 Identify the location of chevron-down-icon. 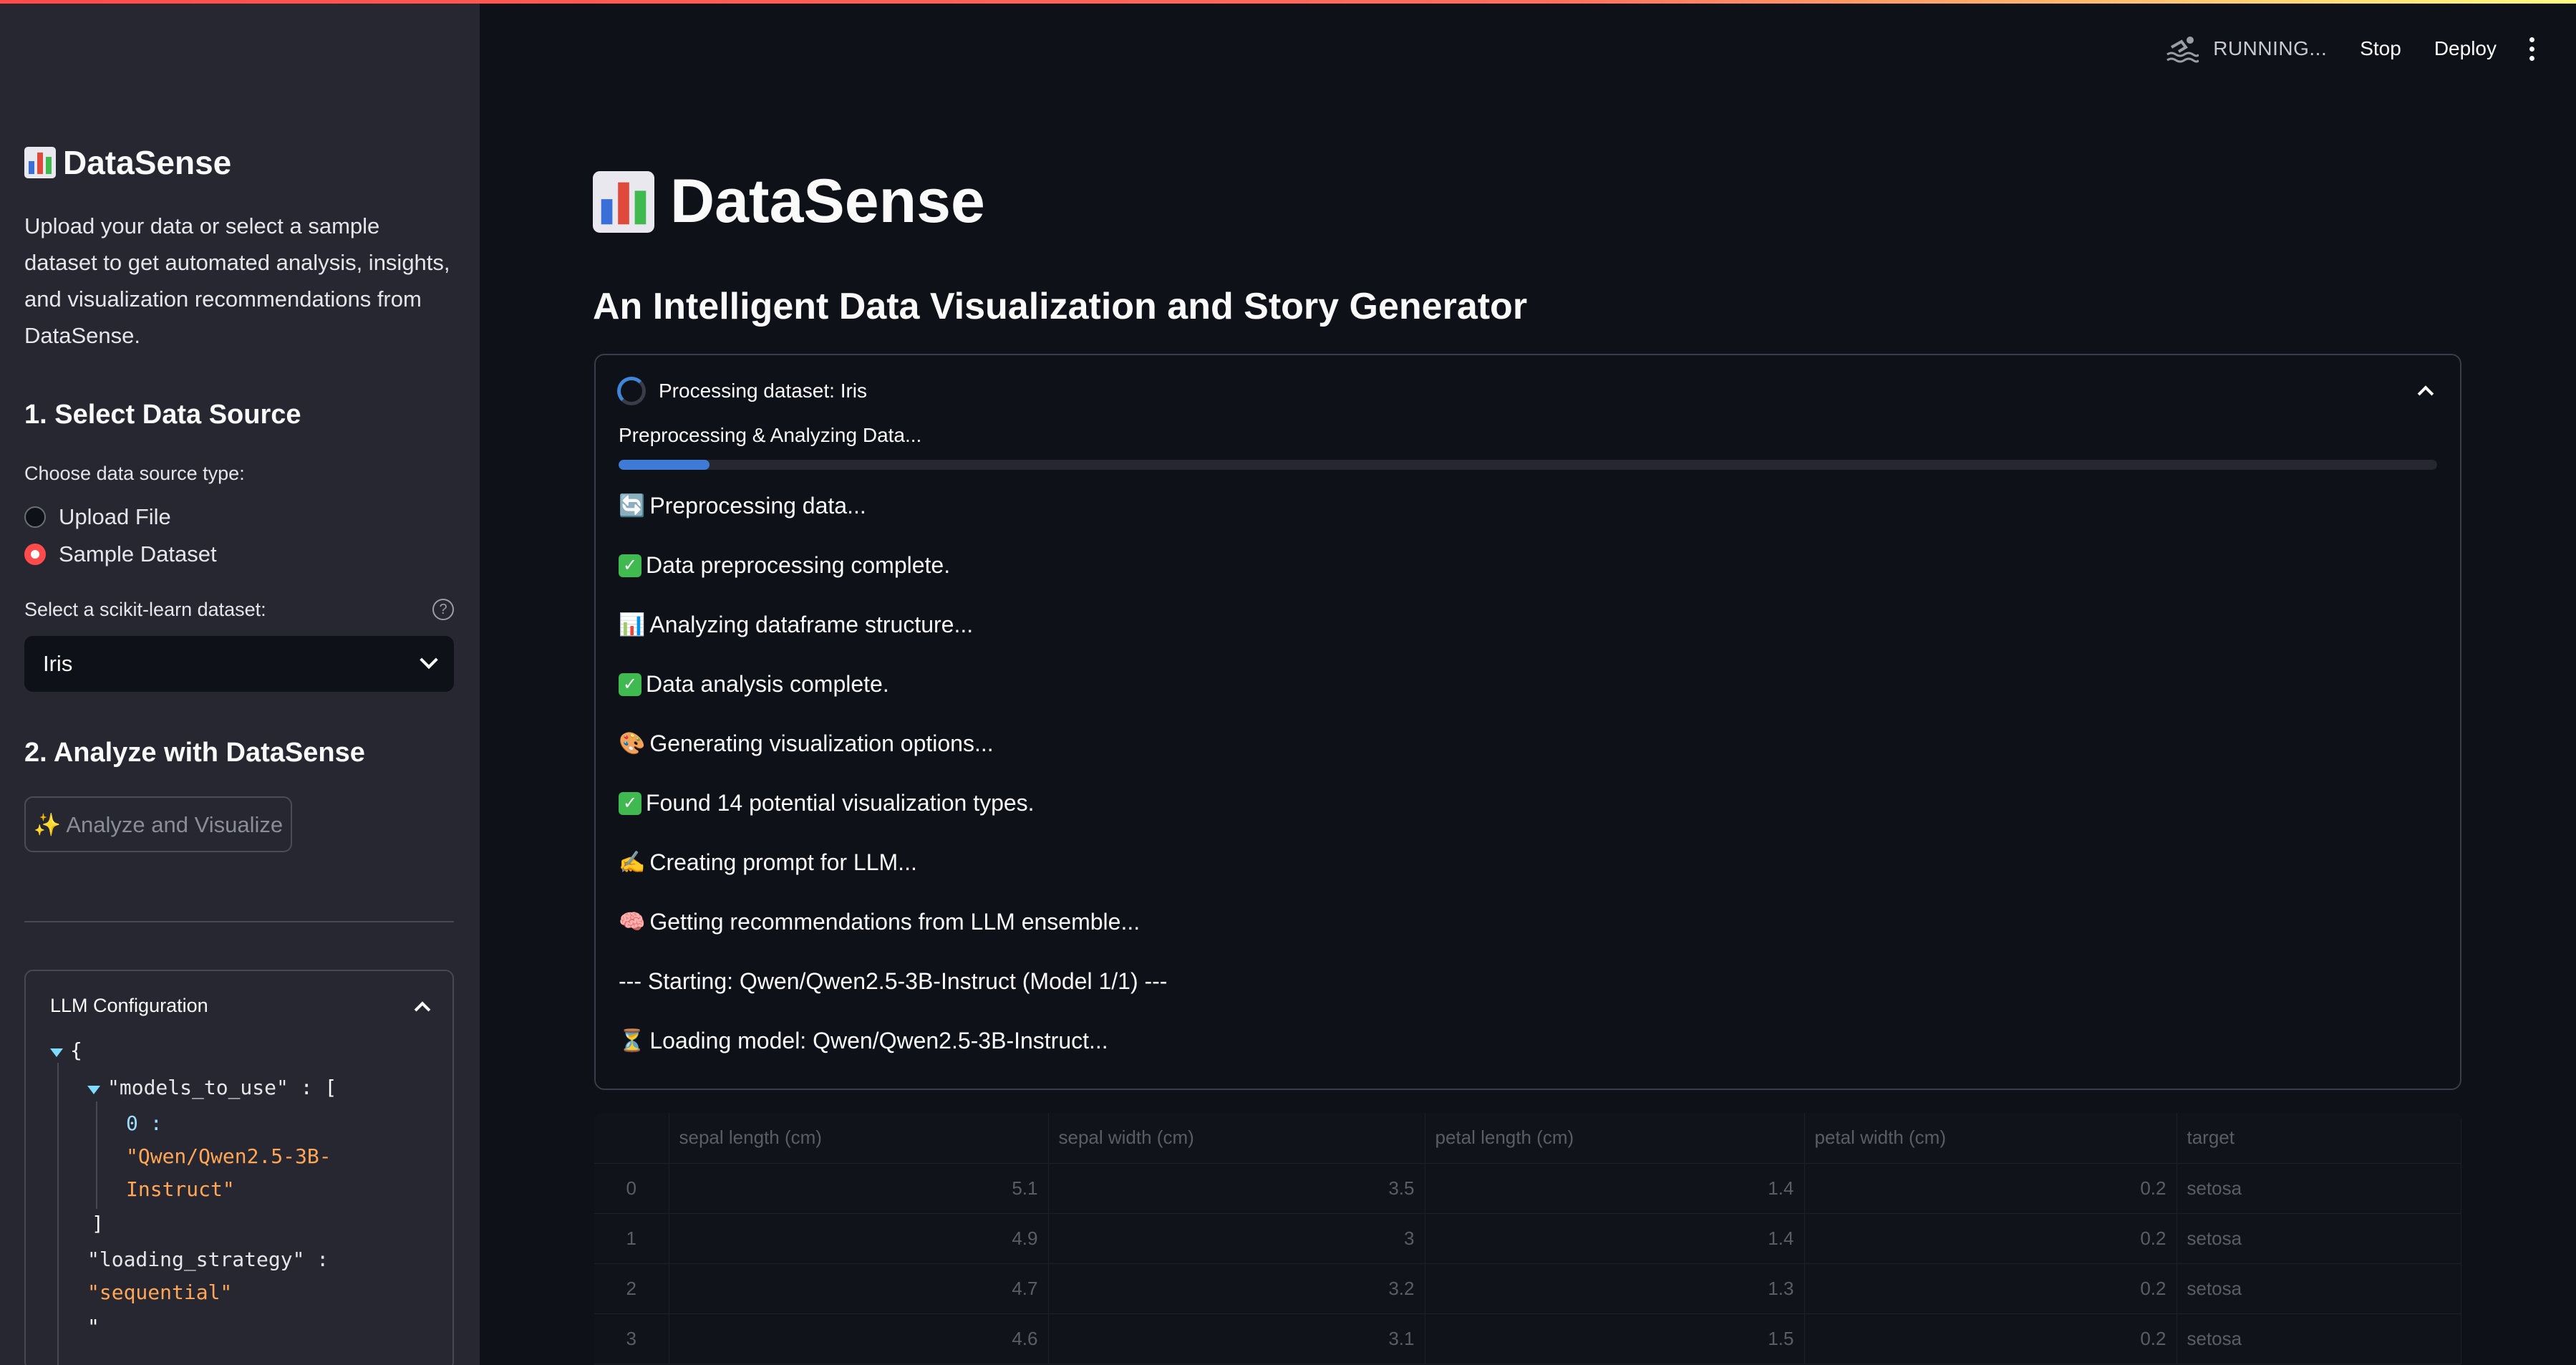
(429, 660).